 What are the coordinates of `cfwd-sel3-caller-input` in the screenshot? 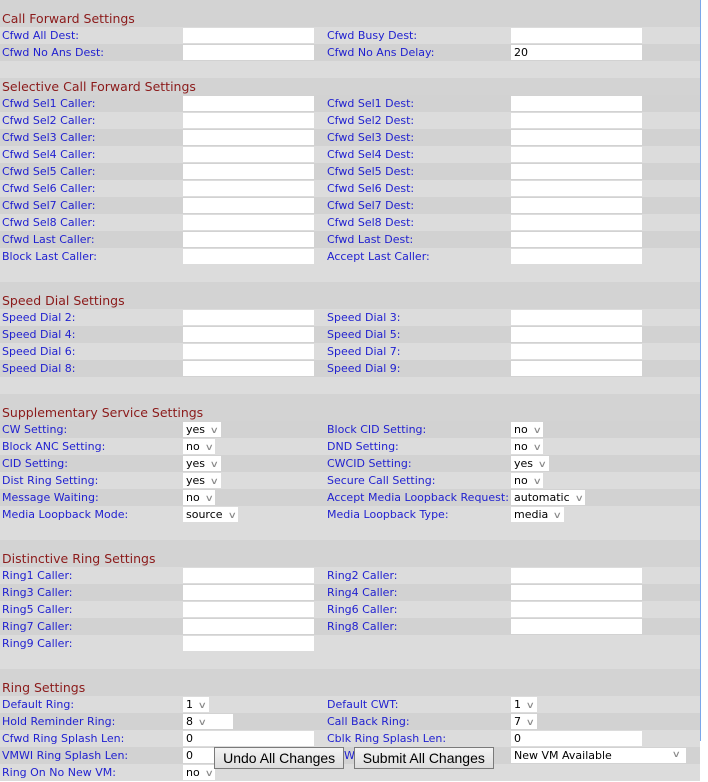 It's located at (248, 137).